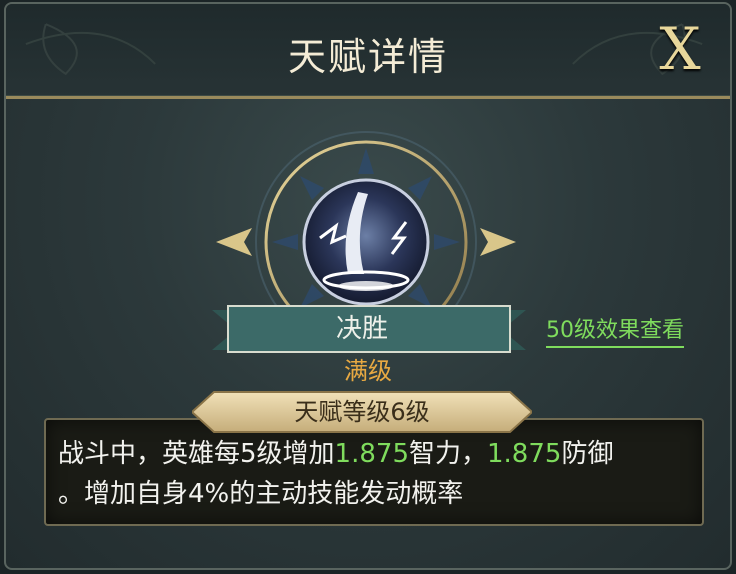 This screenshot has height=574, width=736. I want to click on desc-text-3: 防御, so click(587, 454).